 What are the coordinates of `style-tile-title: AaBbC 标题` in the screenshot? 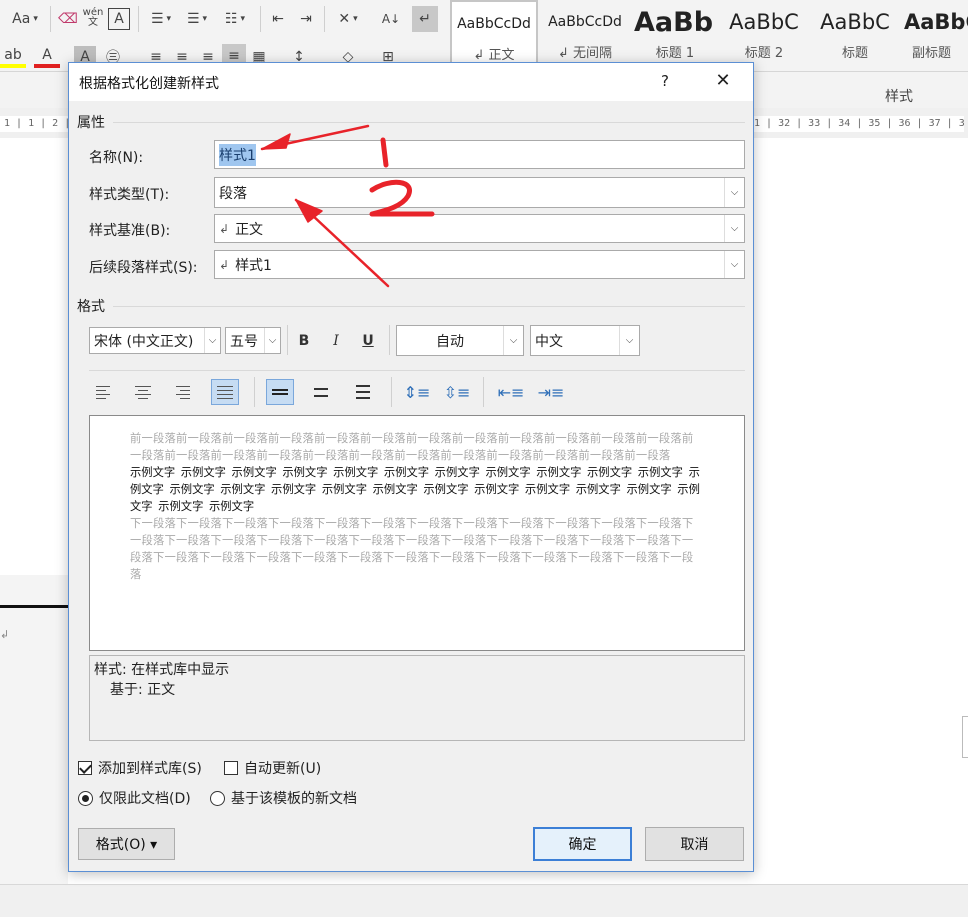 It's located at (855, 34).